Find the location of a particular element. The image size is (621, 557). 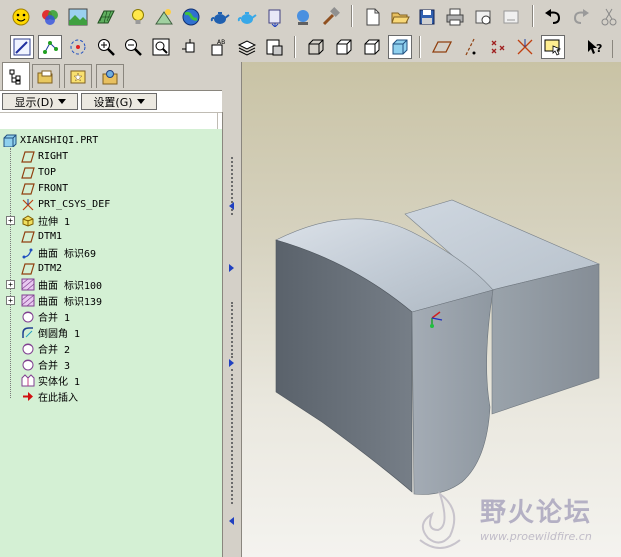

tree-item: 曲面 标识69 is located at coordinates (58, 252).